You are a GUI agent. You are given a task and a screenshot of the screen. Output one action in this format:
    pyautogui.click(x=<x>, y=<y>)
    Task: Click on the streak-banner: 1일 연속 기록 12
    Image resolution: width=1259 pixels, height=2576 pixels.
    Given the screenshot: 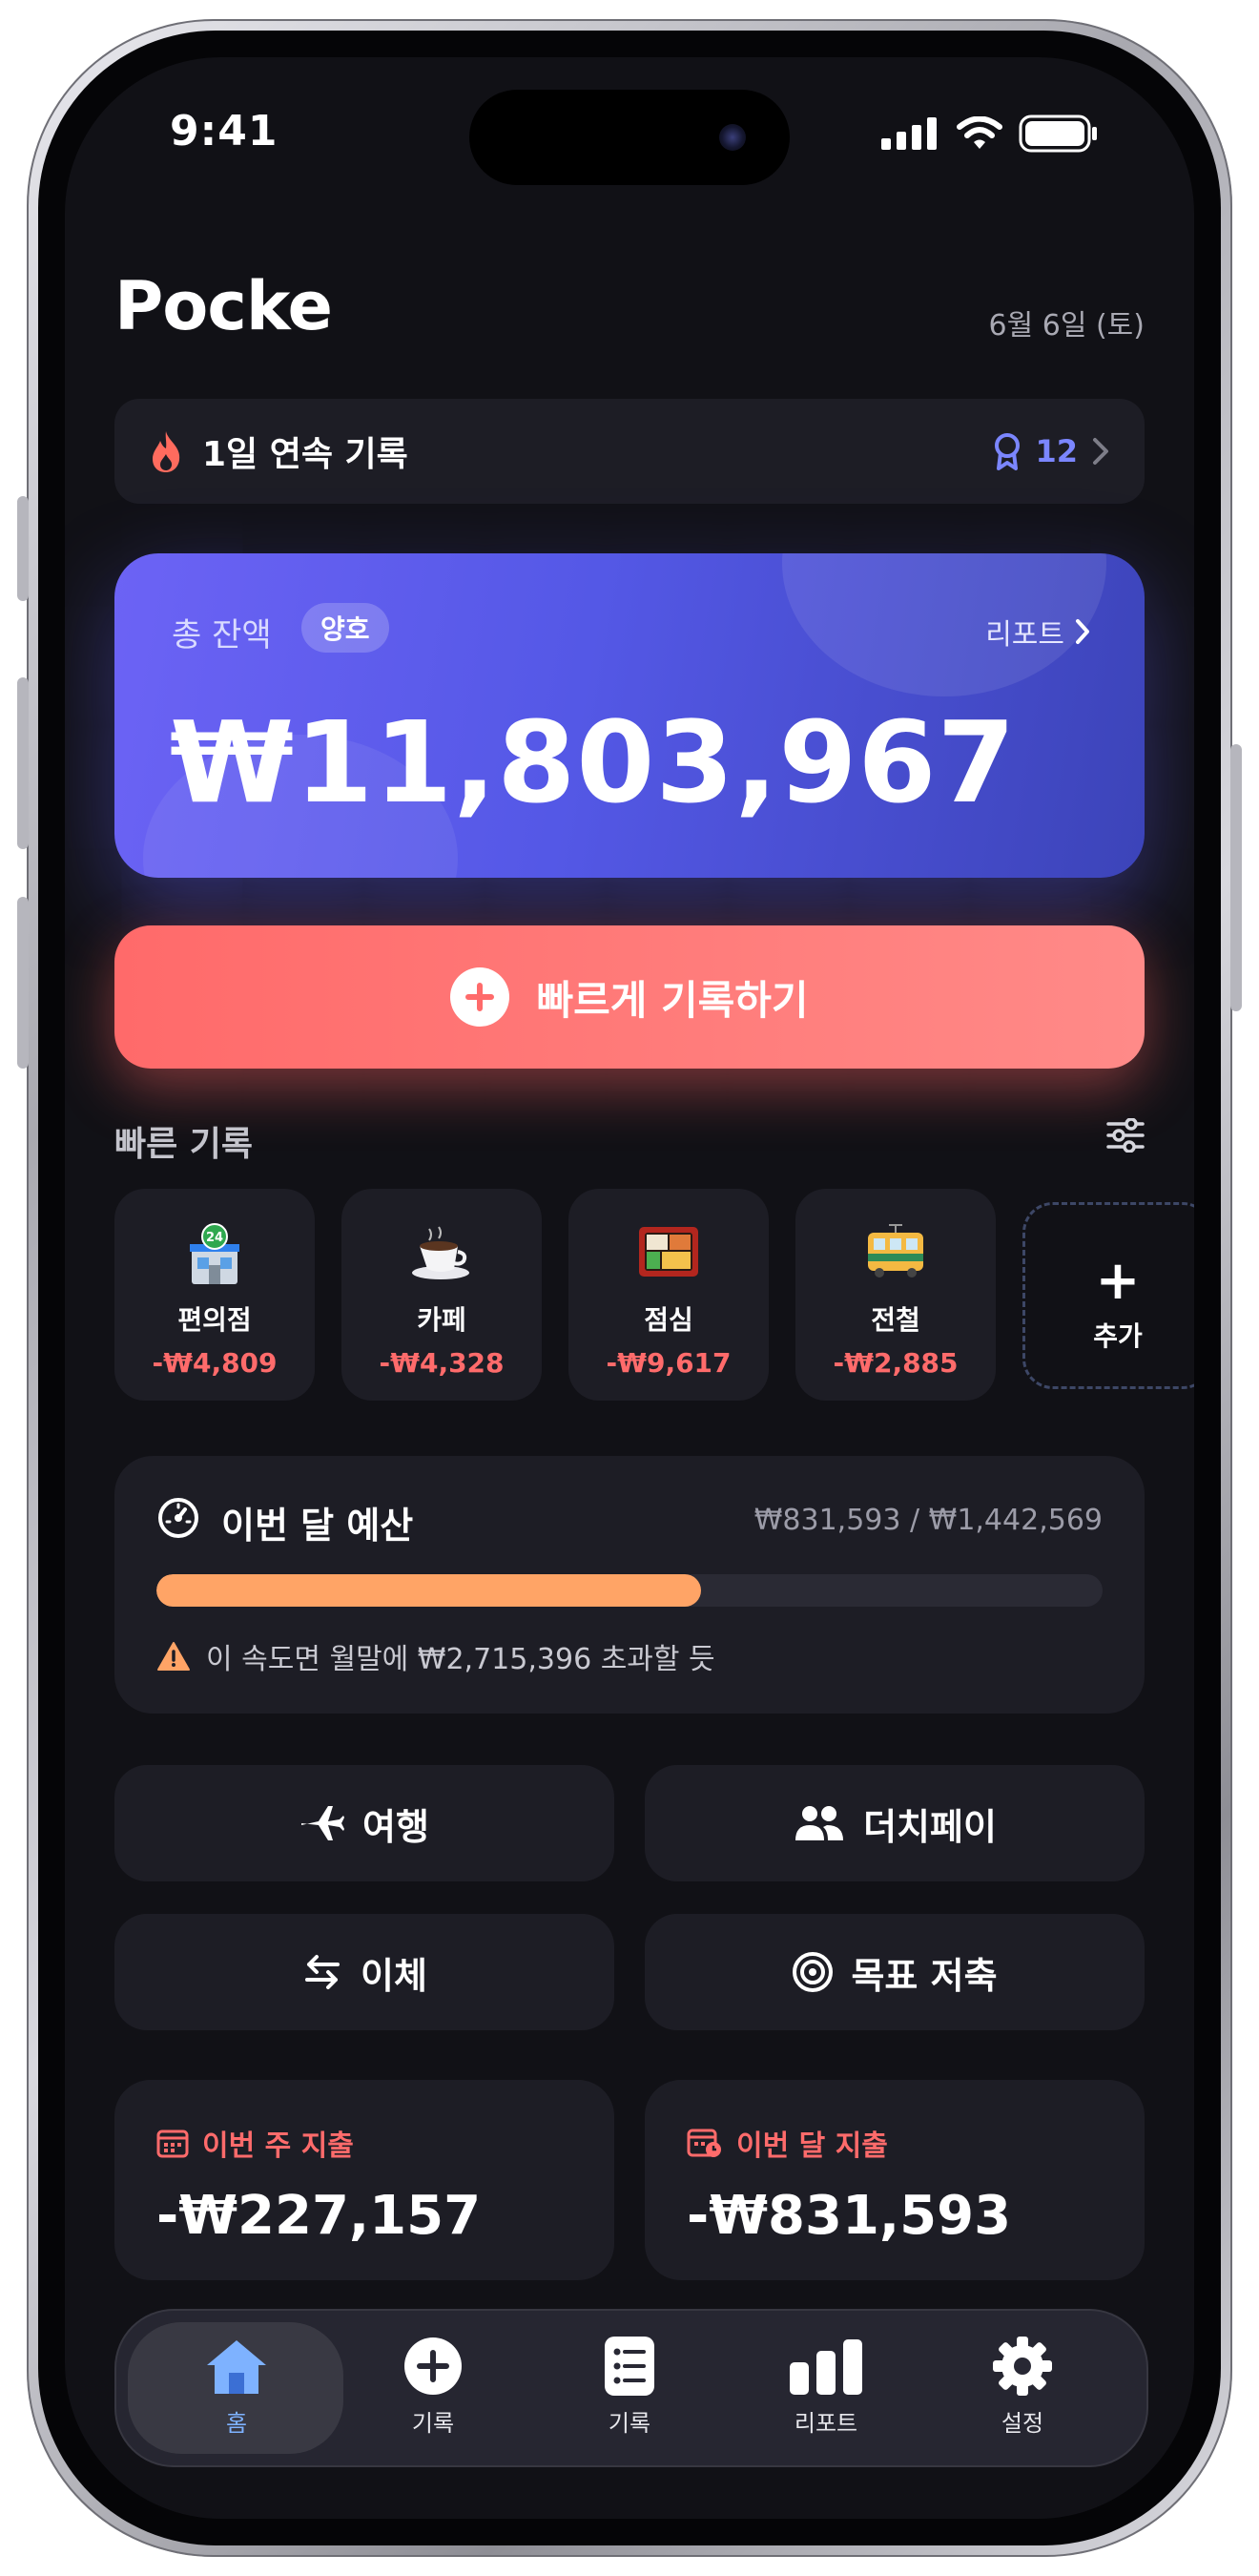 What is the action you would take?
    pyautogui.click(x=629, y=451)
    